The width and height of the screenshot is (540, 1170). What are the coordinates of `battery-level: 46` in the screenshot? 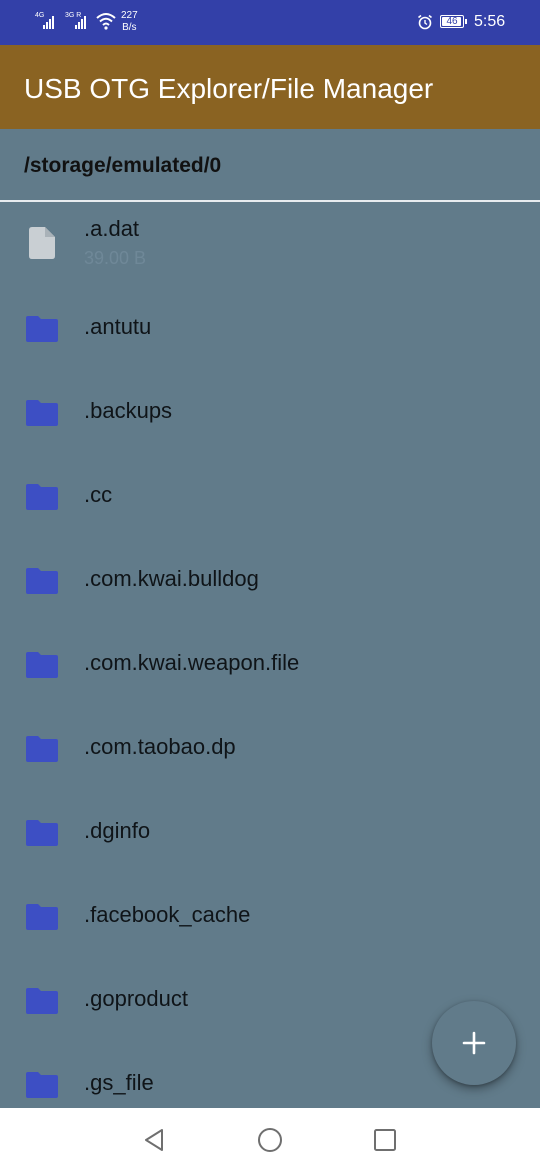 It's located at (452, 21).